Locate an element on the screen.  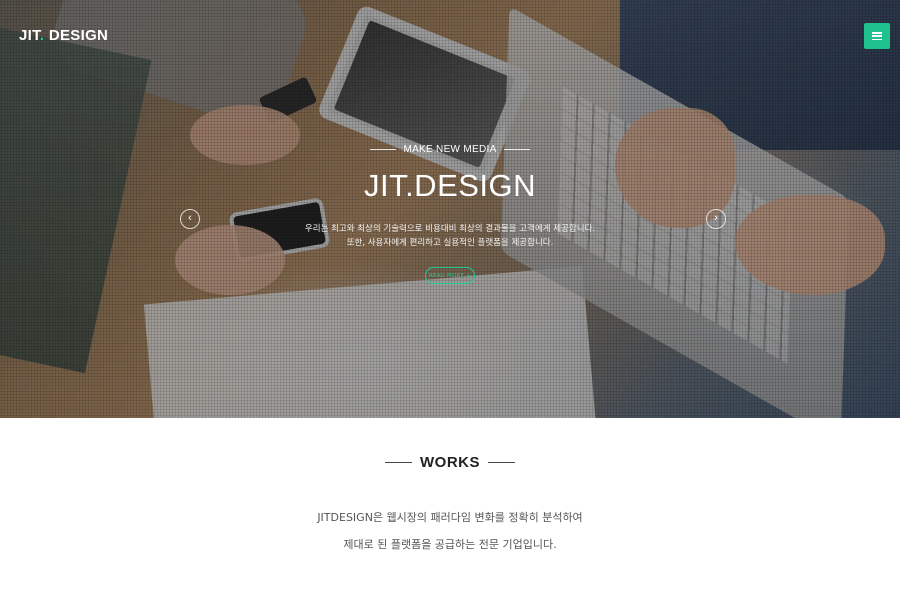
logo-text-design: DESIGN is located at coordinates (76, 35).